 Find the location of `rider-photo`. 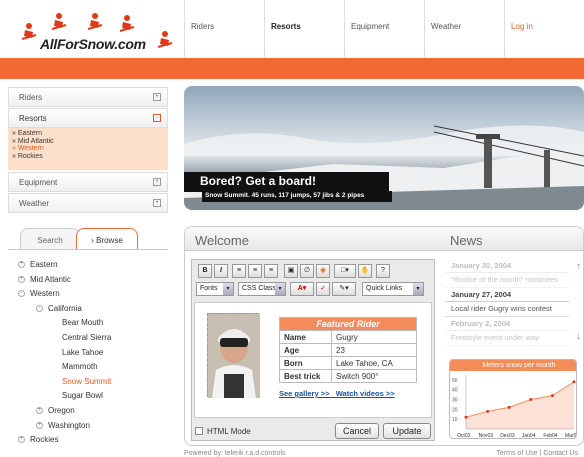

rider-photo is located at coordinates (233, 355).